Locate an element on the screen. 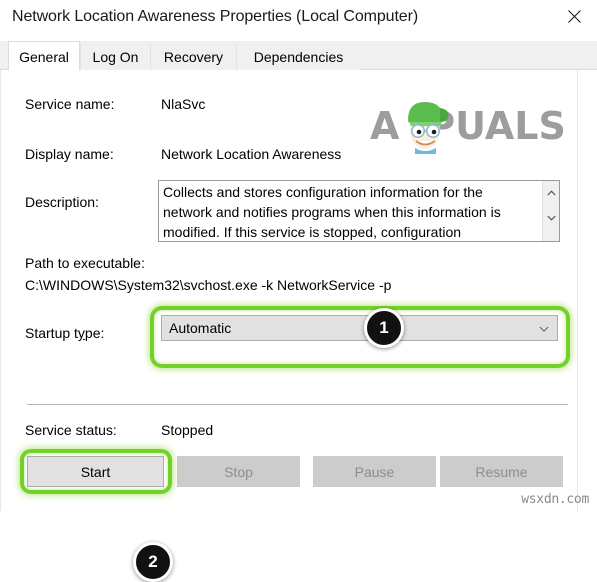  tab-recovery: Recovery is located at coordinates (193, 57).